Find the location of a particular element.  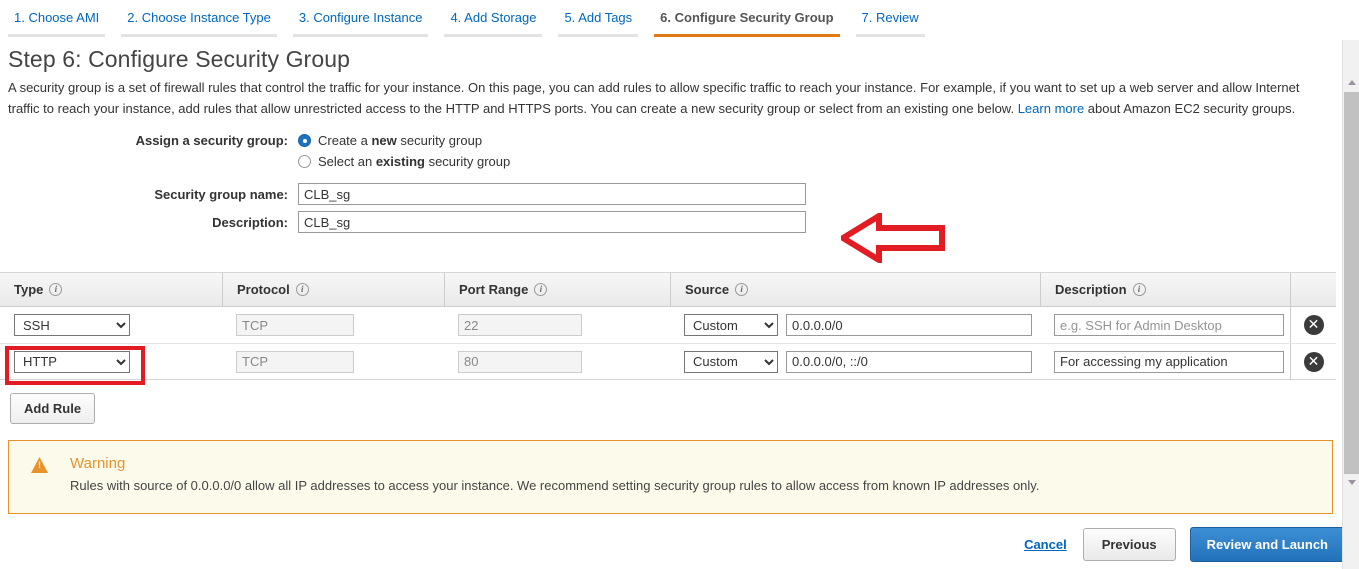

wizard-step-3-label: 3. Configure Instance is located at coordinates (360, 17).